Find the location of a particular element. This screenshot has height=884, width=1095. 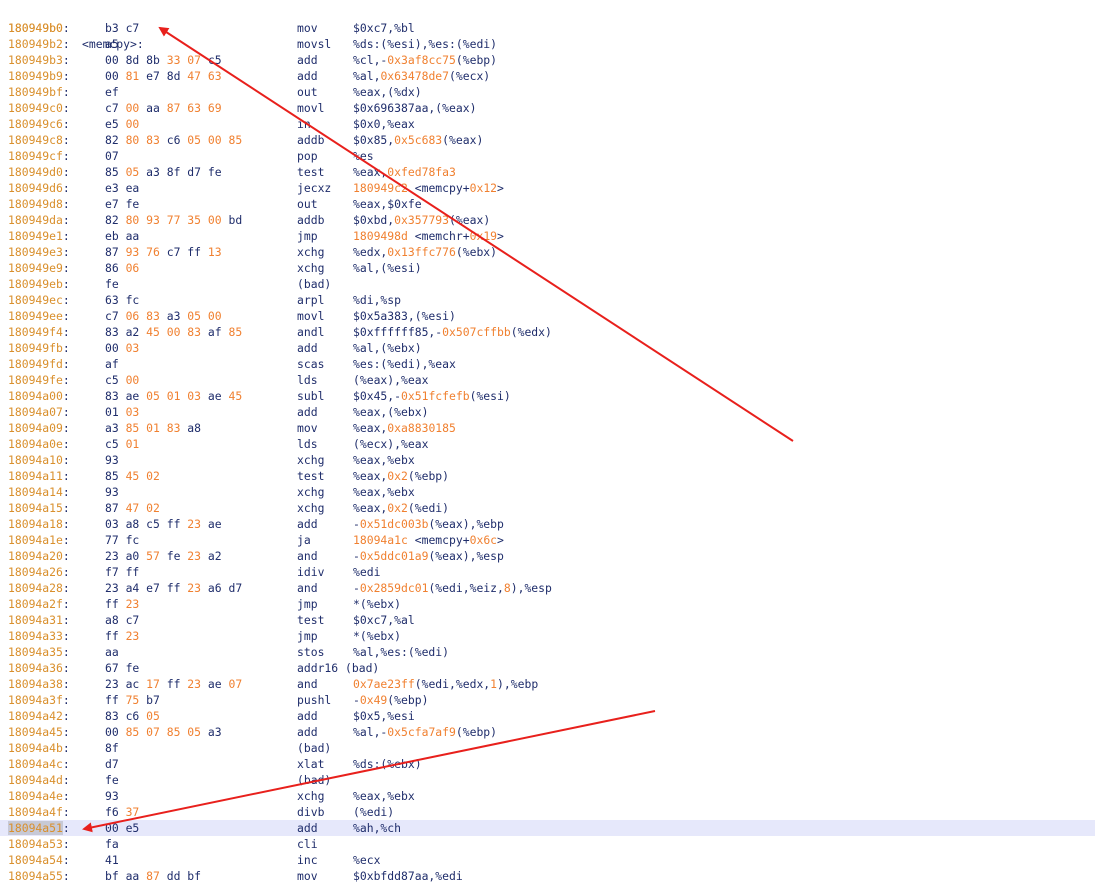

instruction-operands: $0x0,%eax is located at coordinates (384, 124).